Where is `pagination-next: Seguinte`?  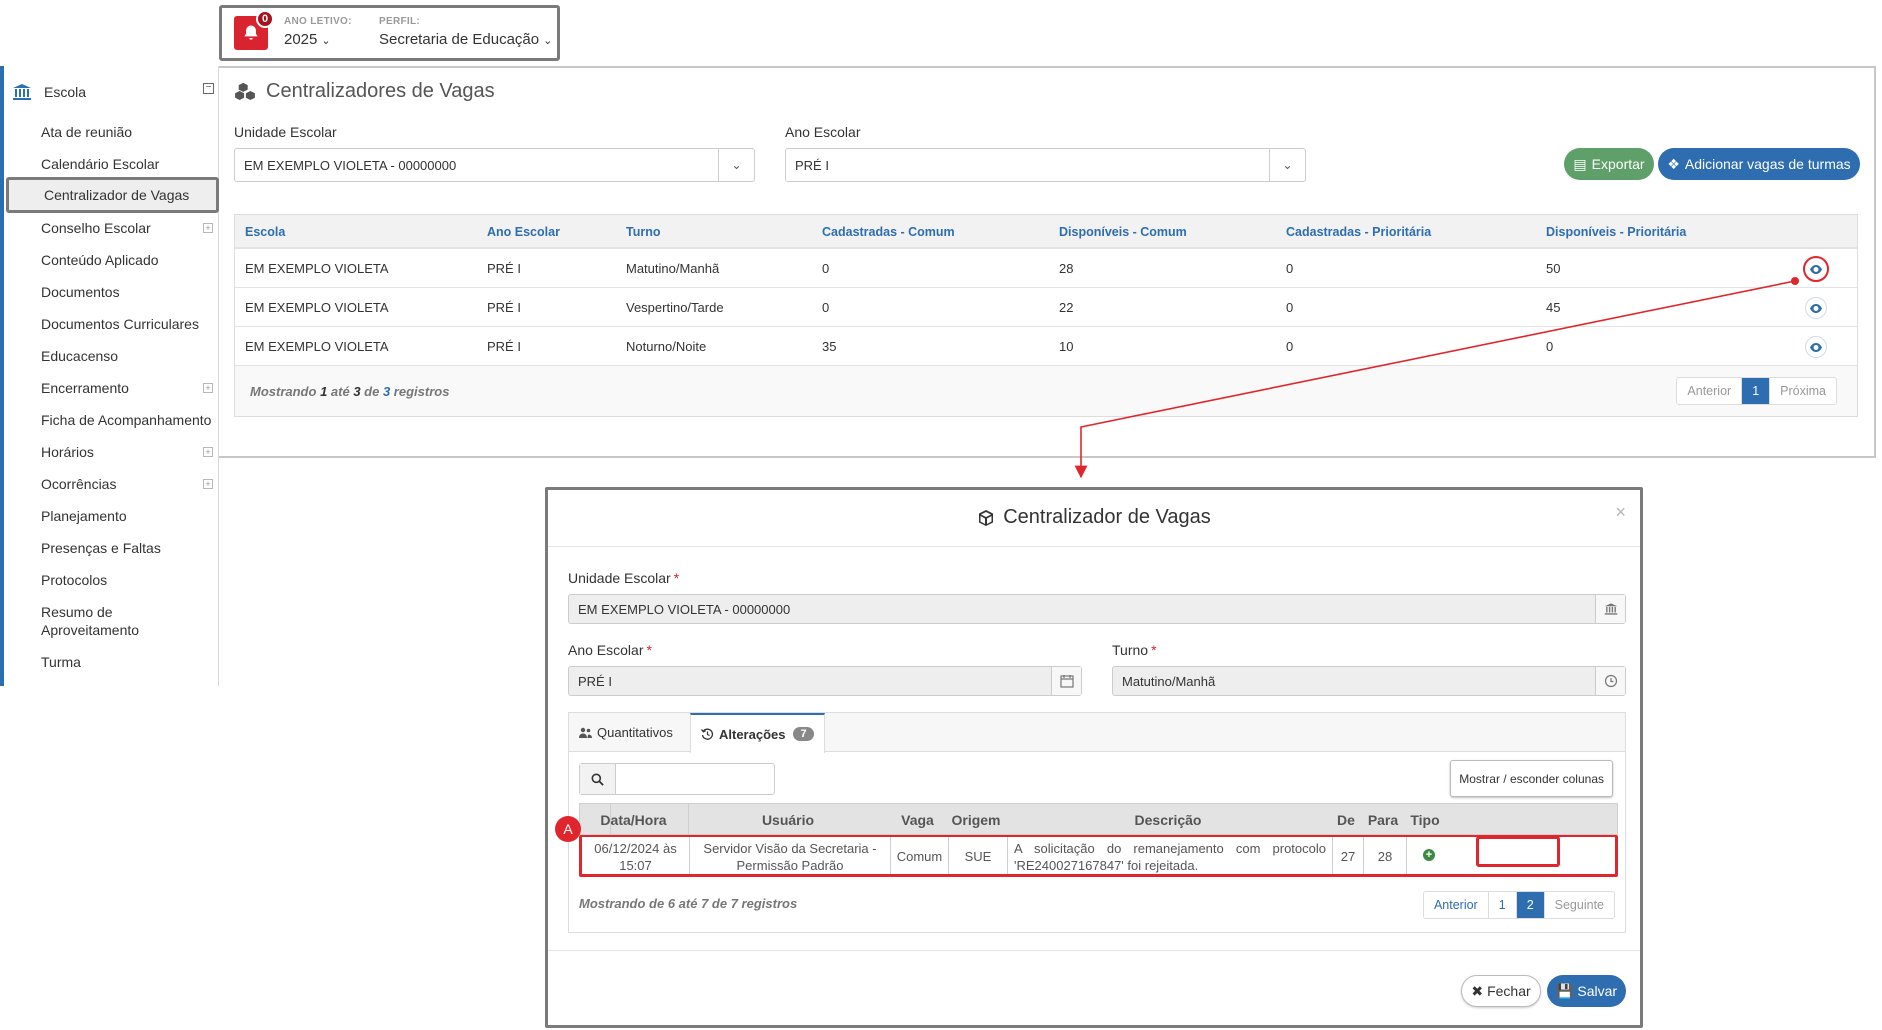 pagination-next: Seguinte is located at coordinates (1579, 905).